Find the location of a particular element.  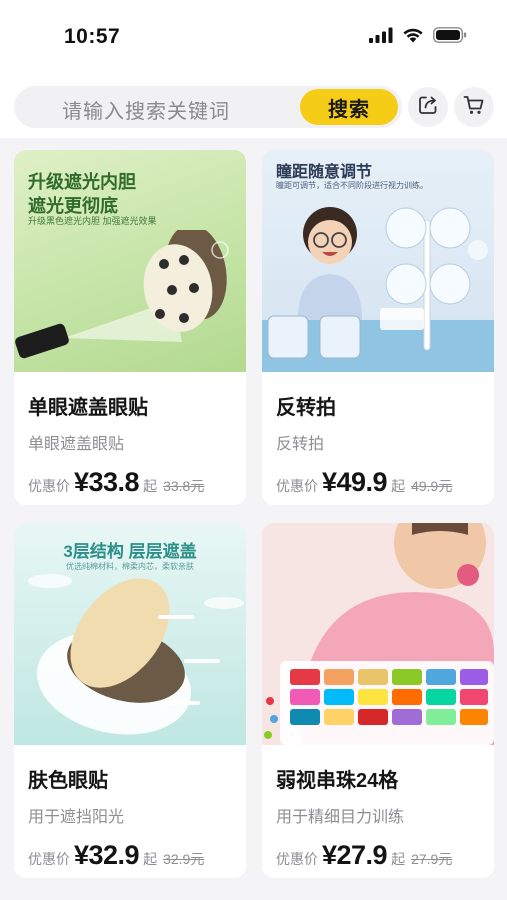

cart-icon is located at coordinates (474, 107).